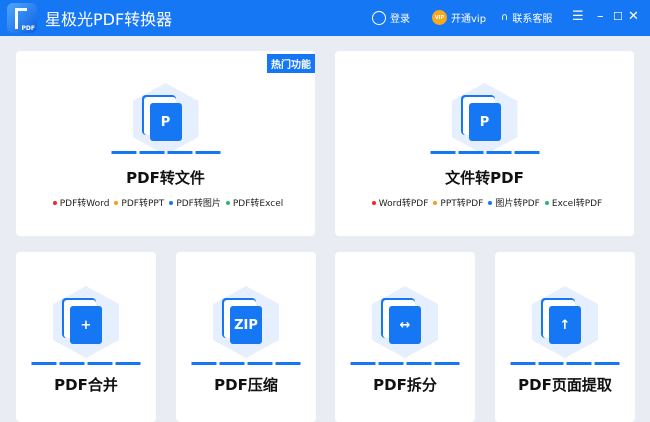 The width and height of the screenshot is (650, 422). What do you see at coordinates (505, 17) in the screenshot?
I see `headset-icon: ∩` at bounding box center [505, 17].